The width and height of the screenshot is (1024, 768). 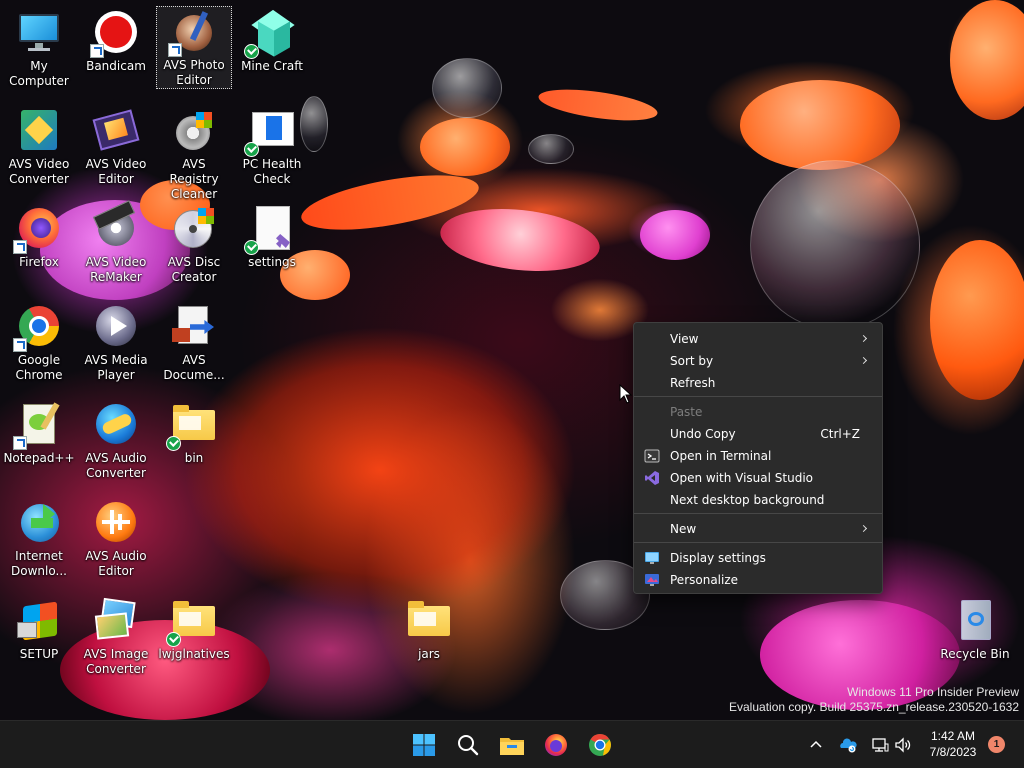 I want to click on menu-item-next-desktop-background: Next desktop background, so click(x=758, y=500).